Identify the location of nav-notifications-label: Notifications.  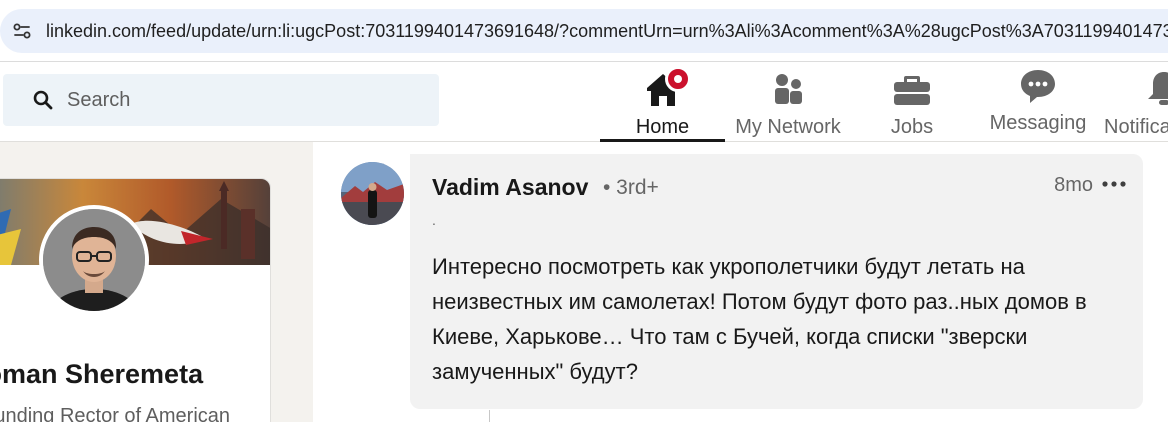
(1136, 127).